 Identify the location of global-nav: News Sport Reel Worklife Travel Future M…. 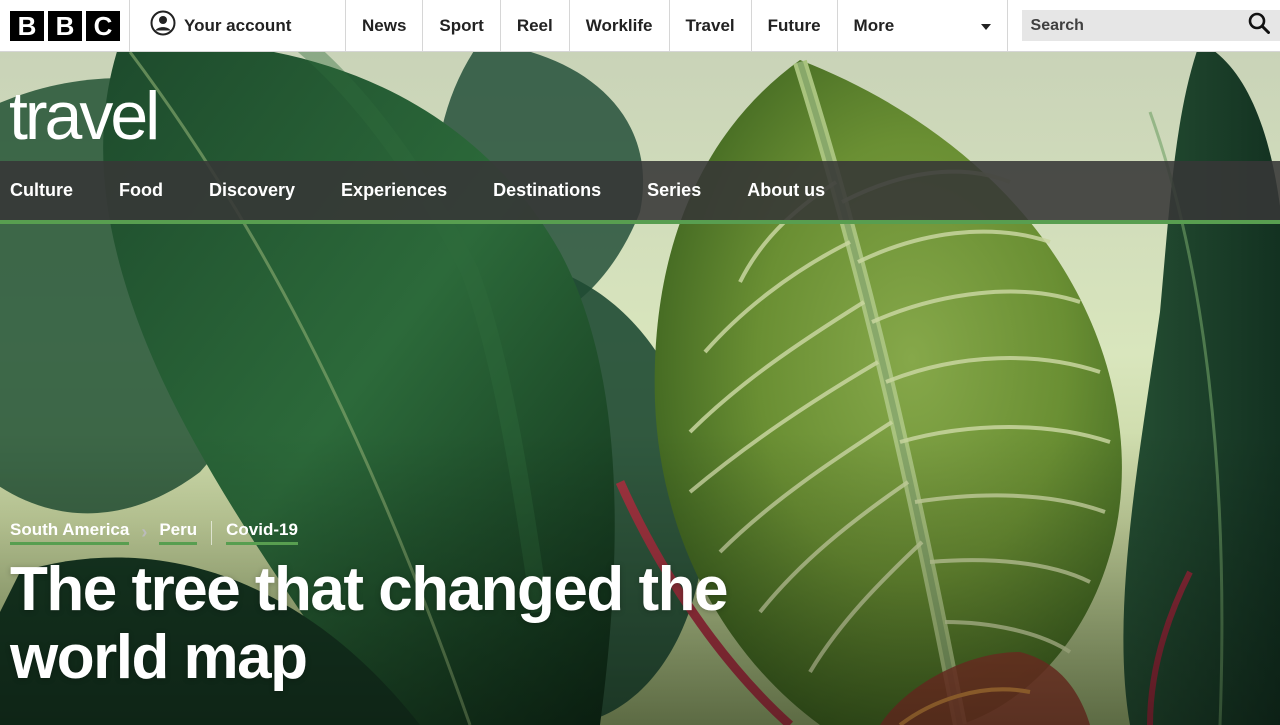
(677, 25).